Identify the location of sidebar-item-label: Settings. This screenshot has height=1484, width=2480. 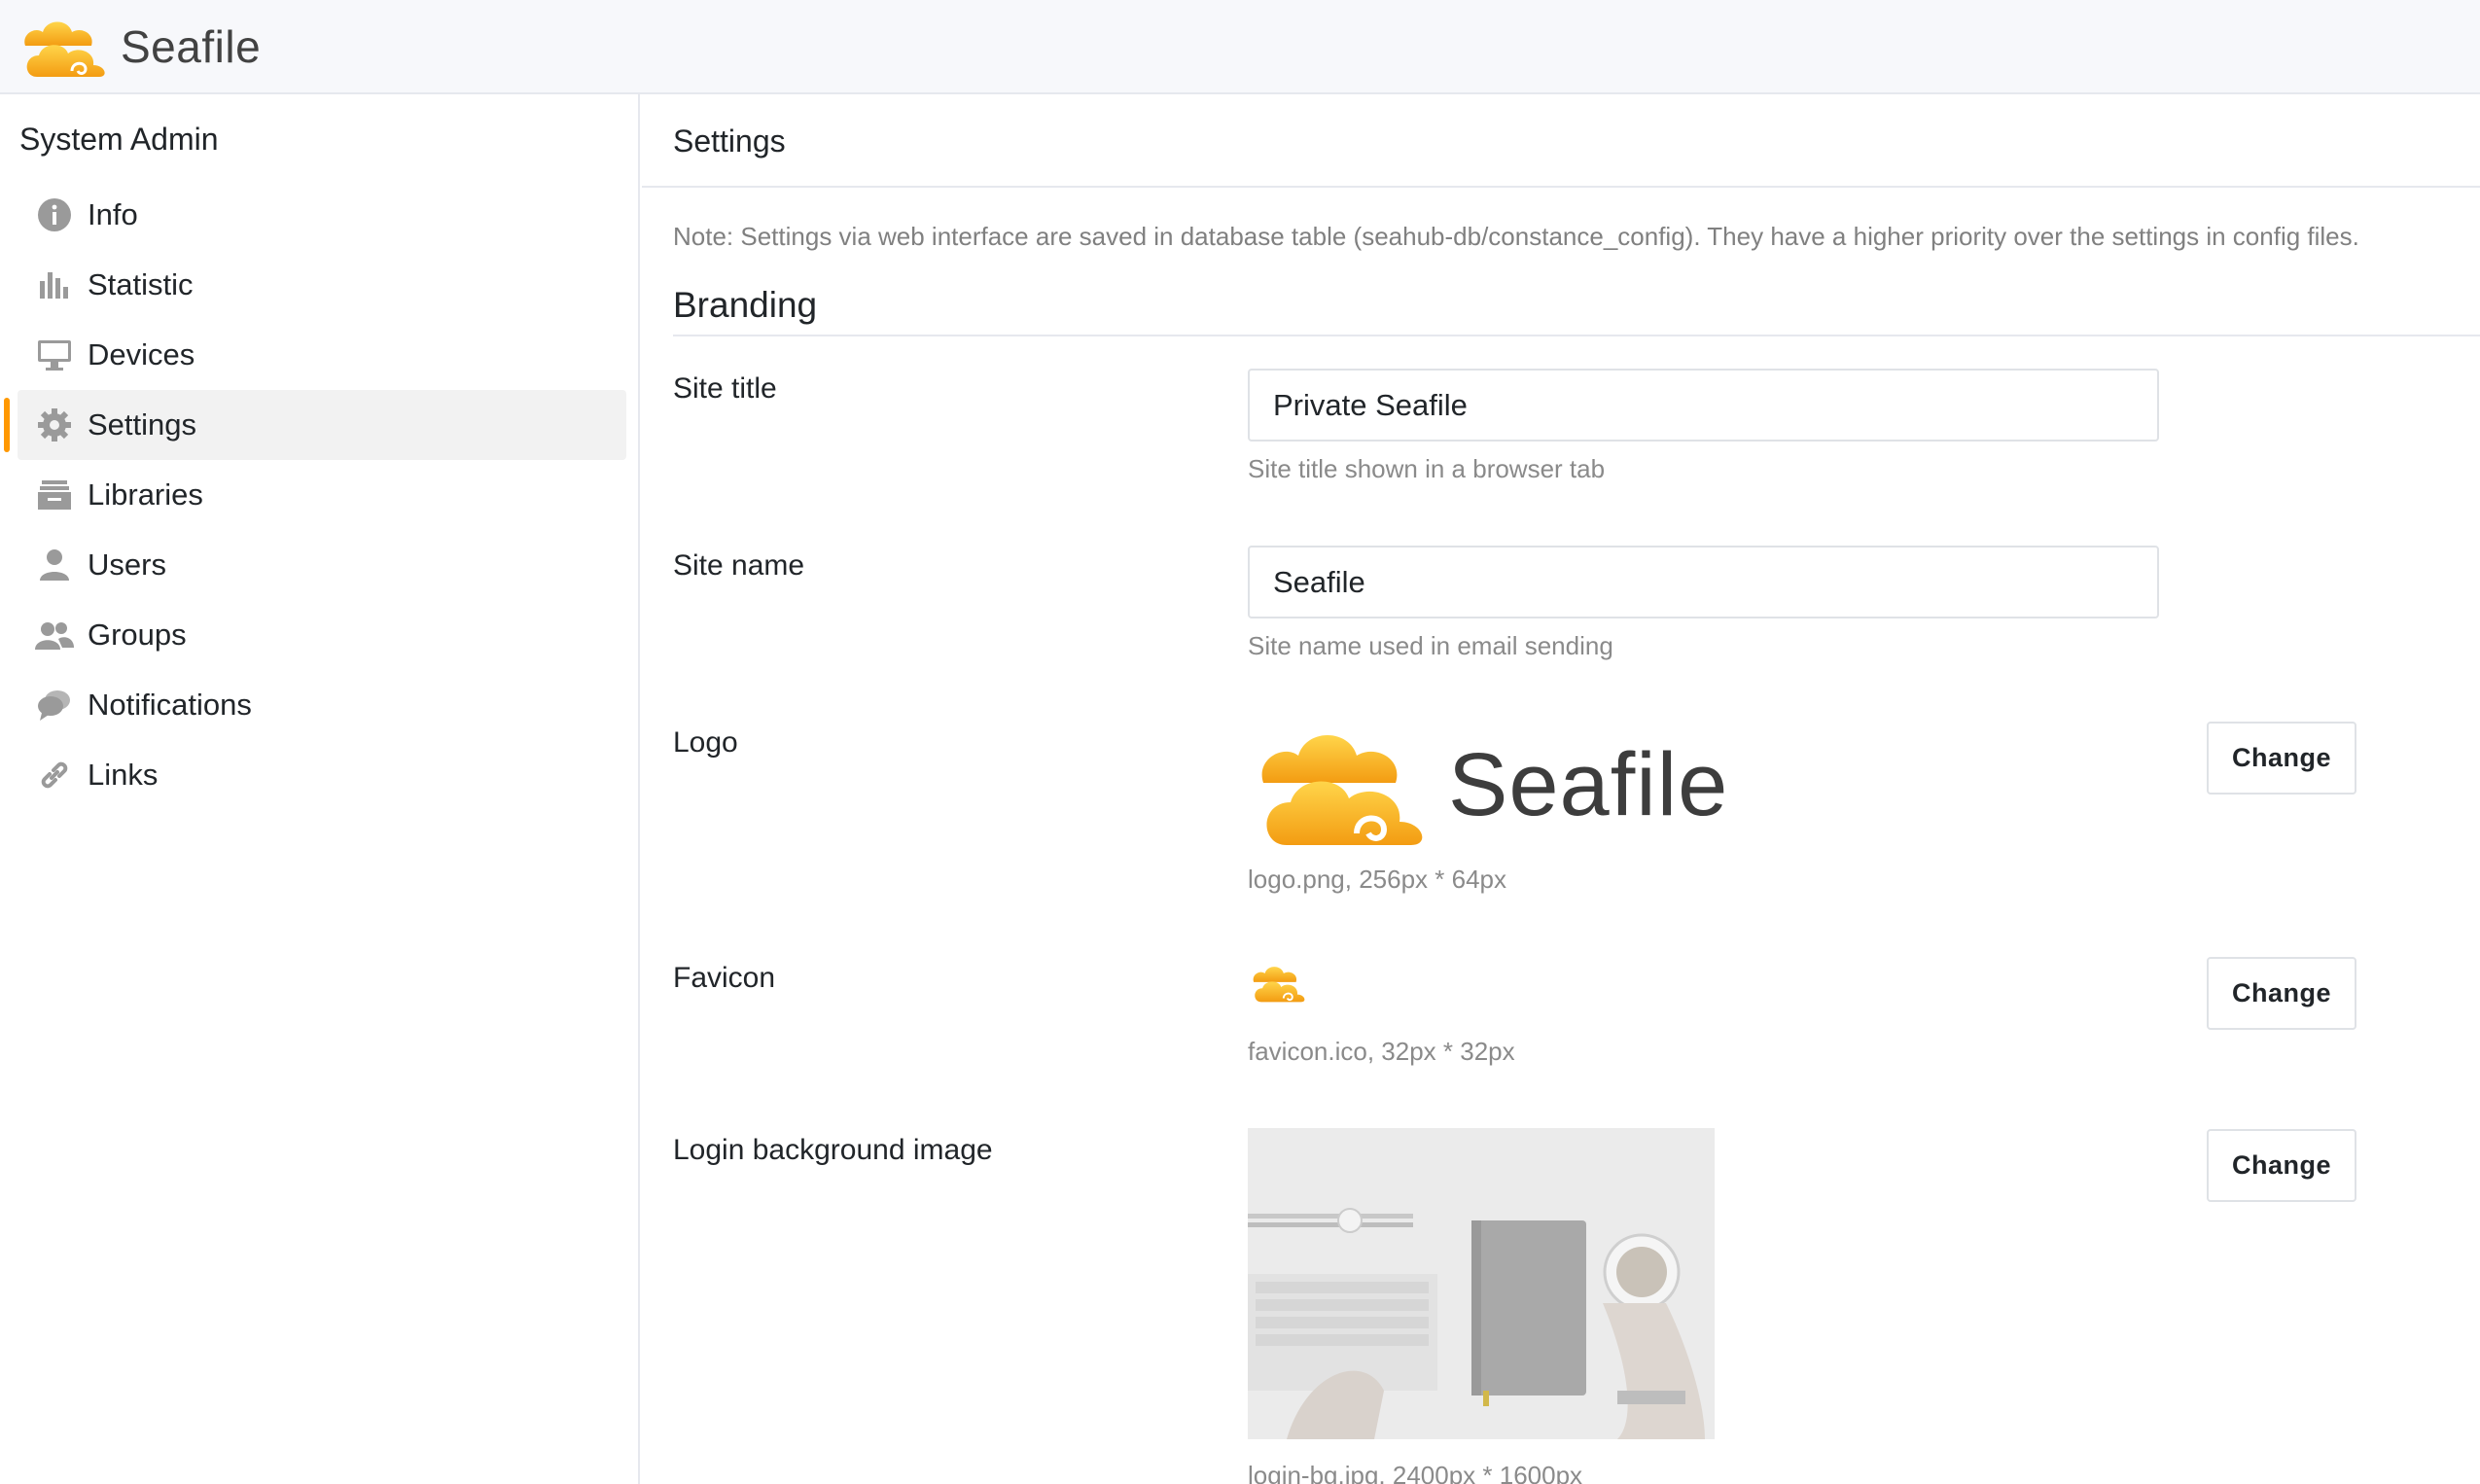
(142, 425).